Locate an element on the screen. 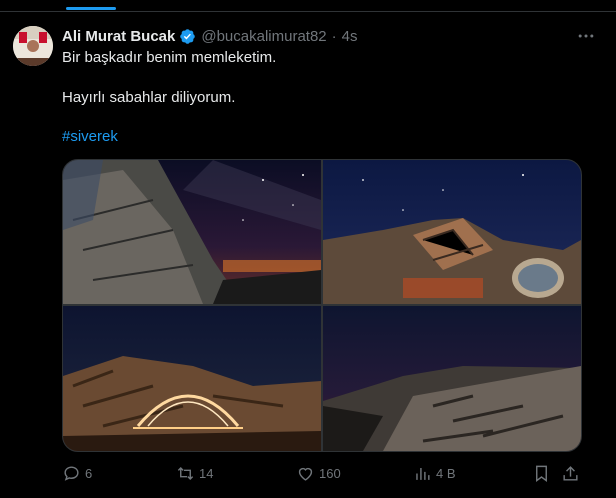  handle: @bucakalimurat82 is located at coordinates (263, 36).